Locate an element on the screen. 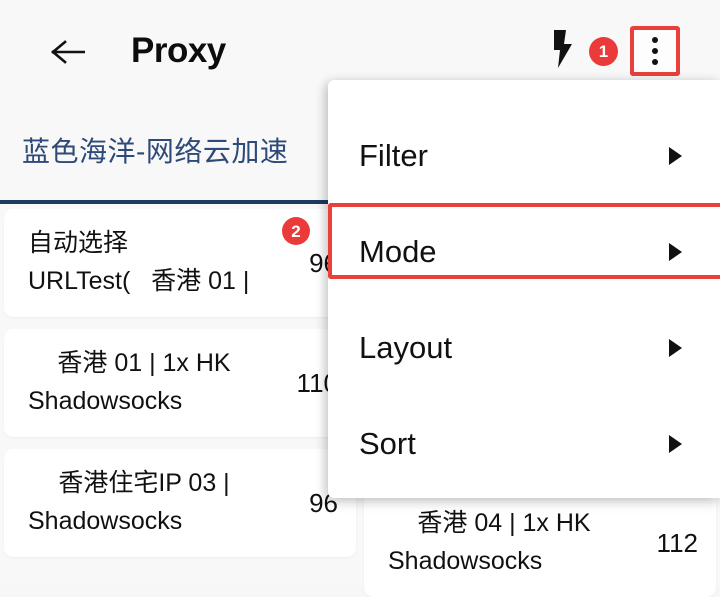 The image size is (720, 597). proxy-card-name: 香港住宅IP 03 | is located at coordinates (144, 483).